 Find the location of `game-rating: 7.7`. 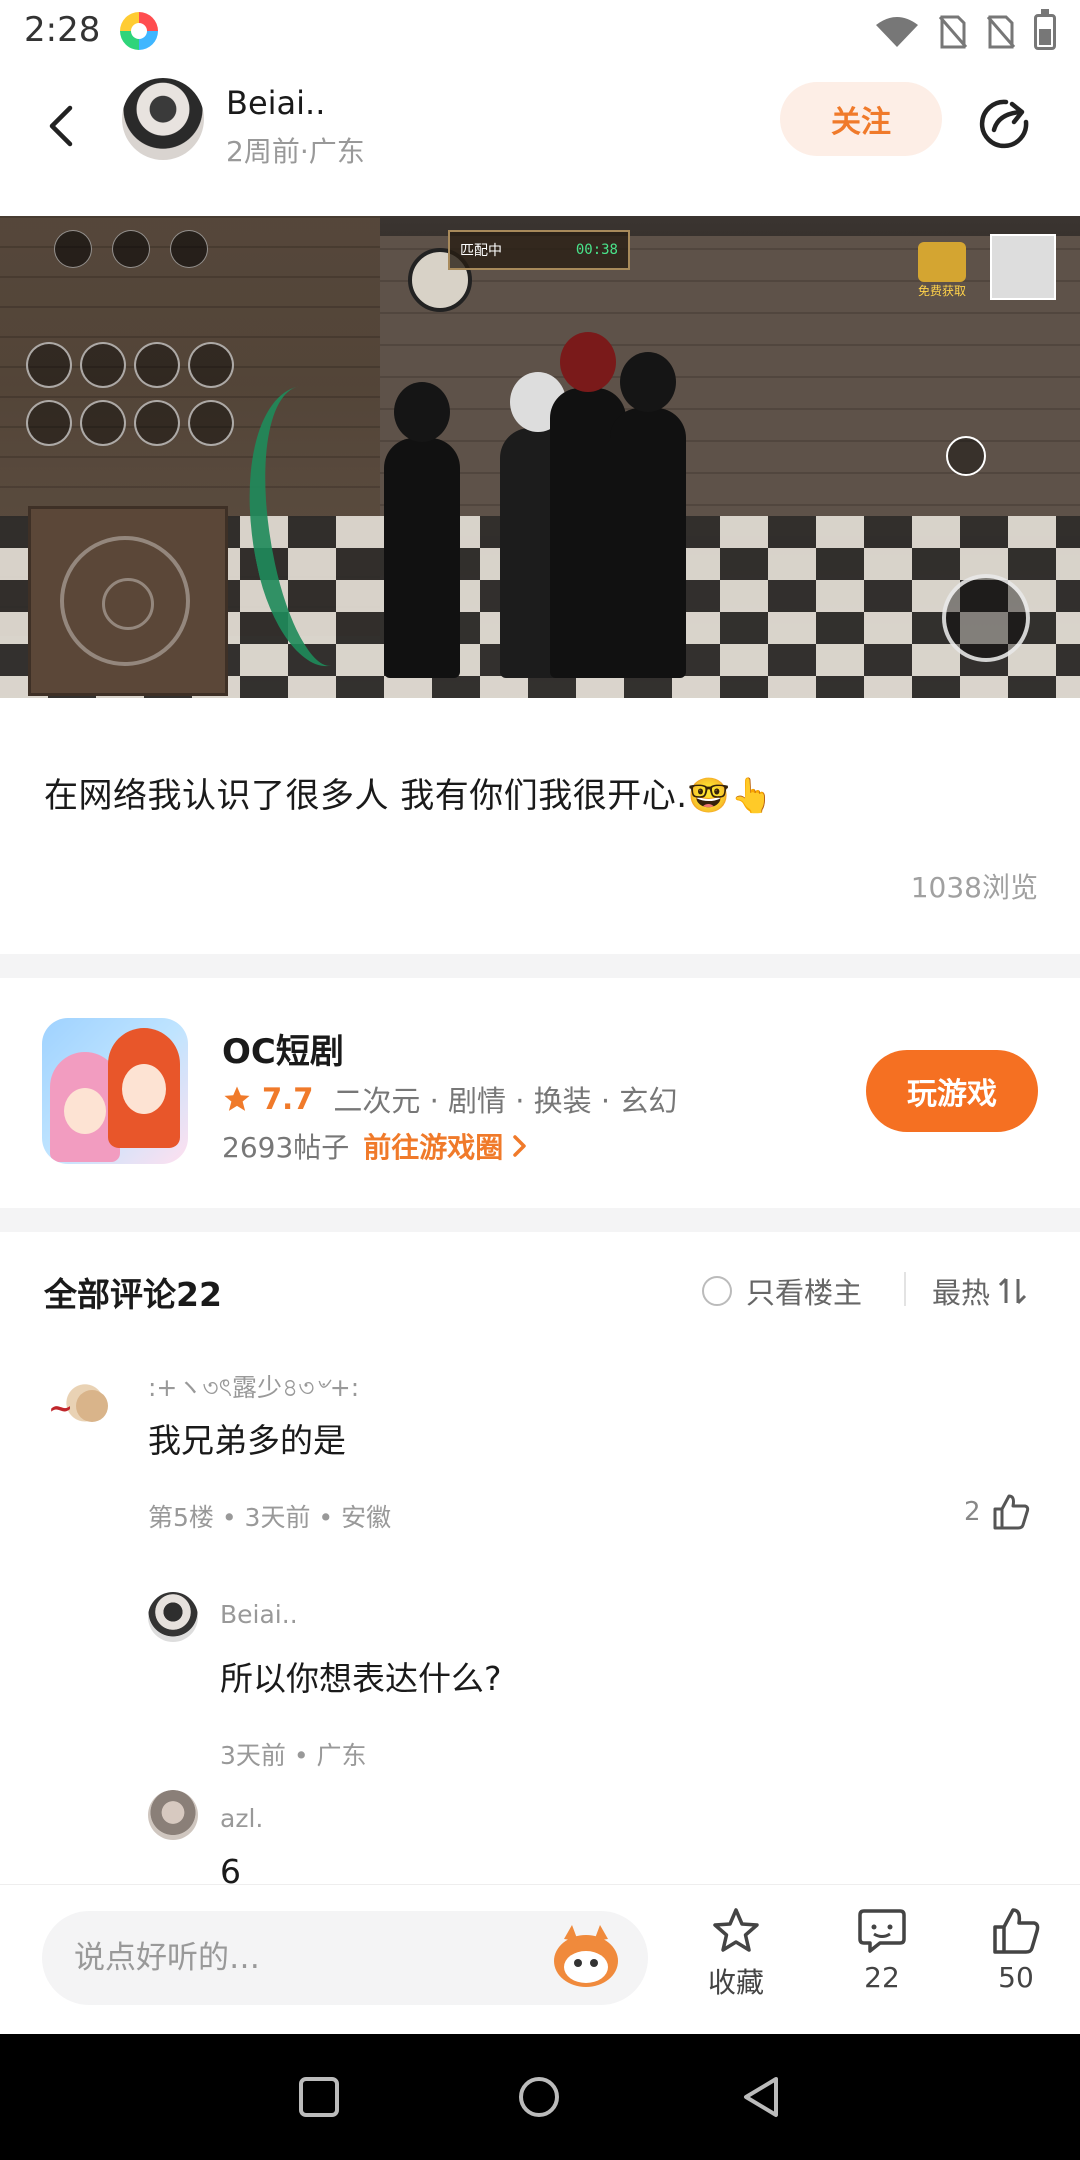

game-rating: 7.7 is located at coordinates (288, 1099).